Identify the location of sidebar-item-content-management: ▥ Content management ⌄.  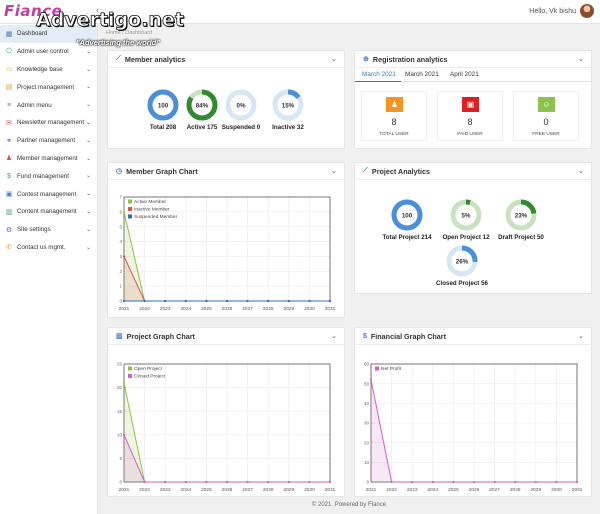
(48, 212).